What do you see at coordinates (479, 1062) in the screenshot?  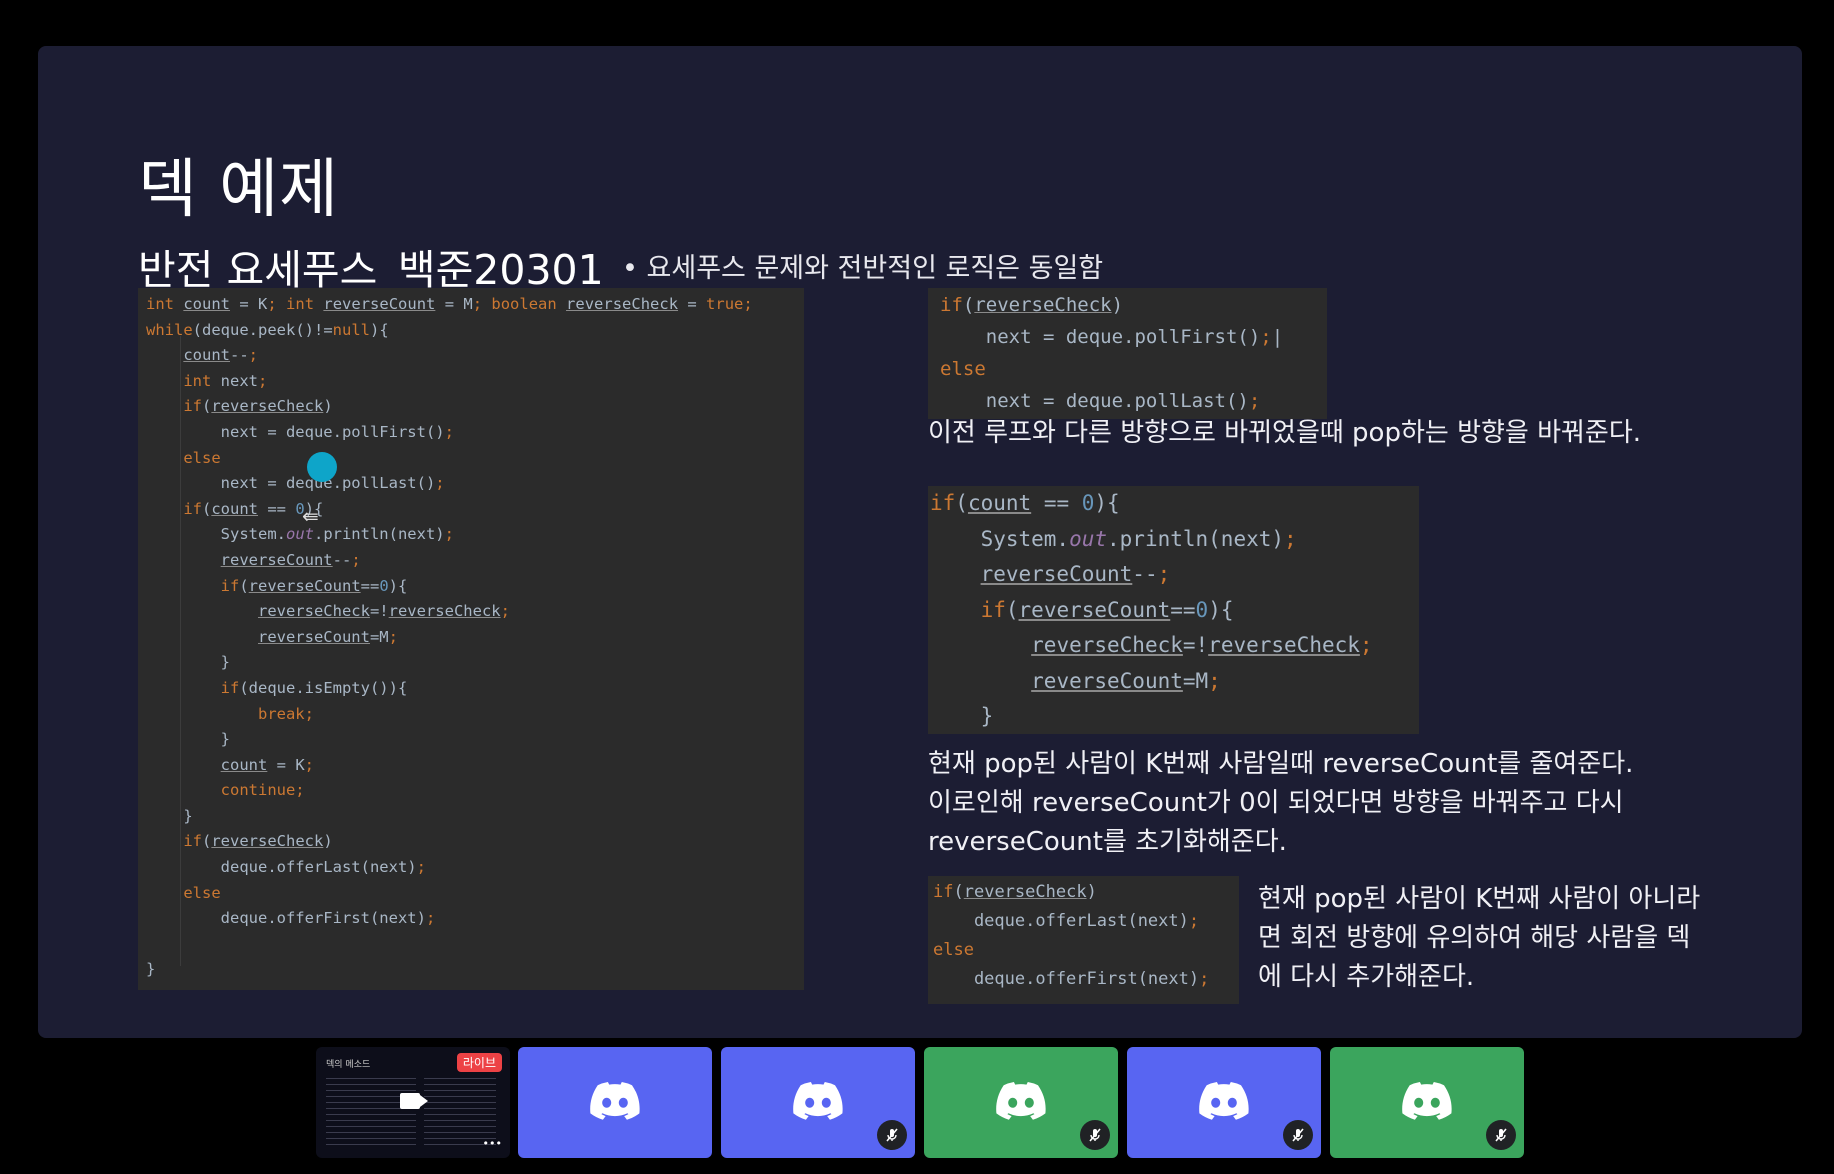 I see `live-badge: 라이브` at bounding box center [479, 1062].